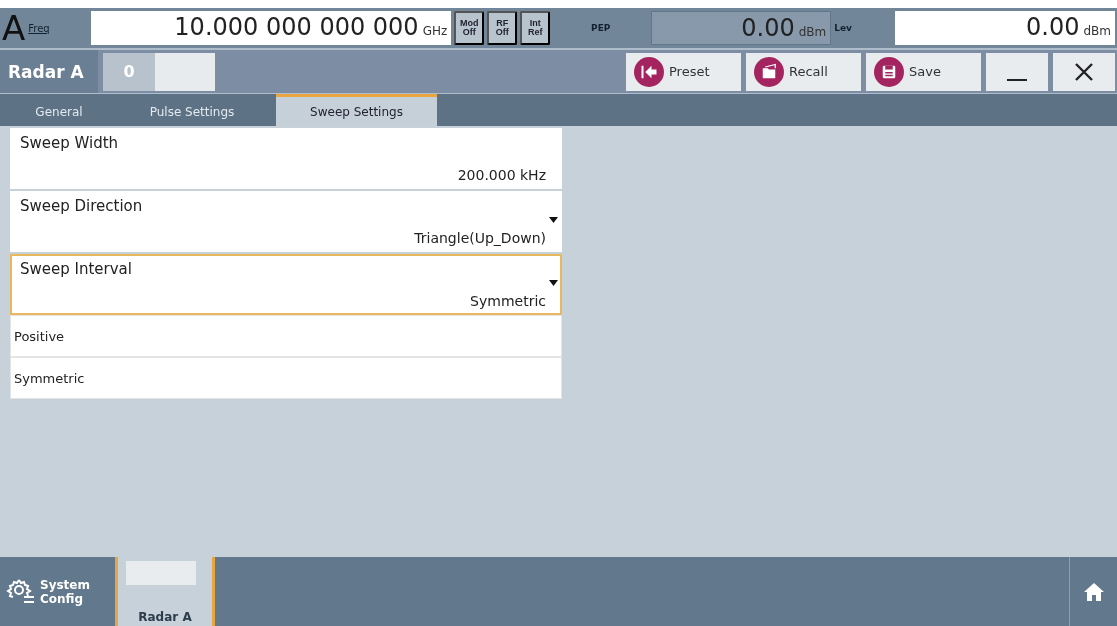 This screenshot has width=1117, height=626. Describe the element at coordinates (1017, 79) in the screenshot. I see `minimize-icon` at that location.